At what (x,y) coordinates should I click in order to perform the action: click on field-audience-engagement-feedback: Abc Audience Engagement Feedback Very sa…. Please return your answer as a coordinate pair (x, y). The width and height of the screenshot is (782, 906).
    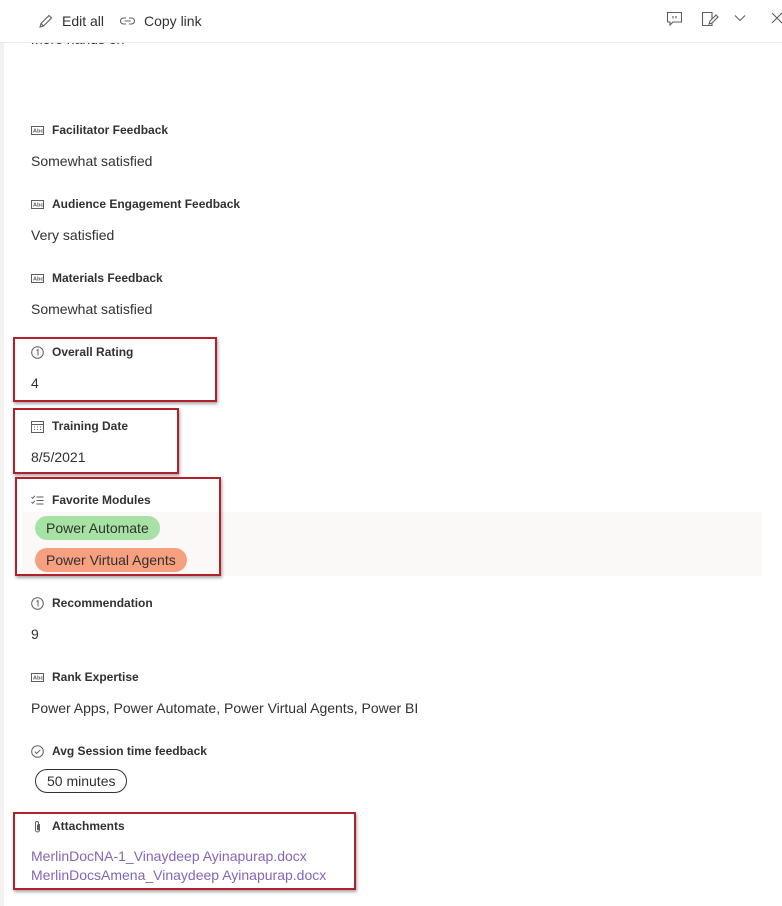
    Looking at the image, I should click on (135, 220).